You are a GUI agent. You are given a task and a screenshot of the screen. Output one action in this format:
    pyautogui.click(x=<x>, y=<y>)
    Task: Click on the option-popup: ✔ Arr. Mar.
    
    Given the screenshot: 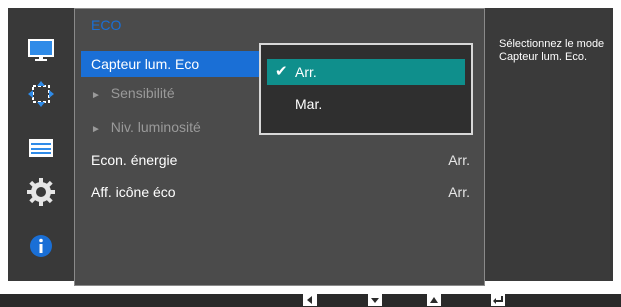 What is the action you would take?
    pyautogui.click(x=366, y=89)
    